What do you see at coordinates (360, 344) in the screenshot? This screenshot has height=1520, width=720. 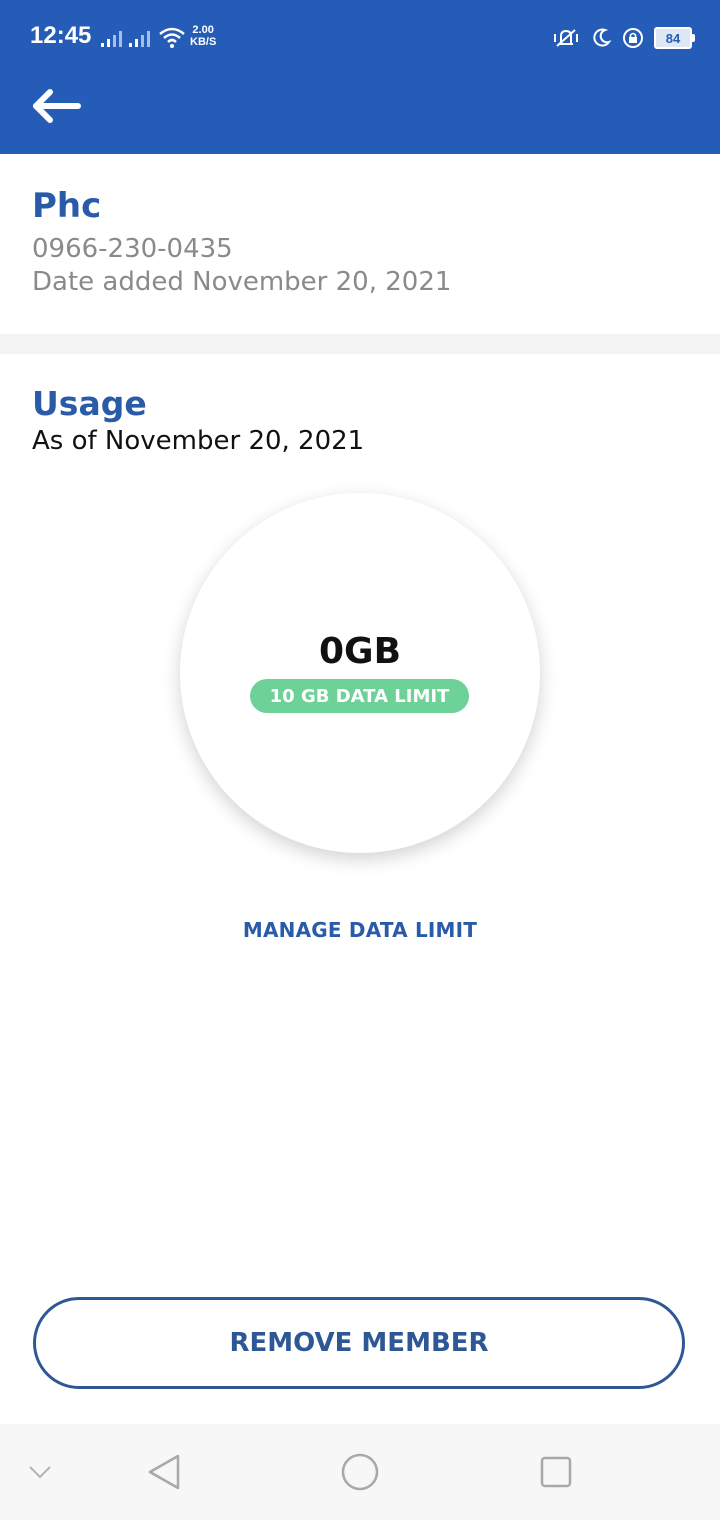 I see `section-divider` at bounding box center [360, 344].